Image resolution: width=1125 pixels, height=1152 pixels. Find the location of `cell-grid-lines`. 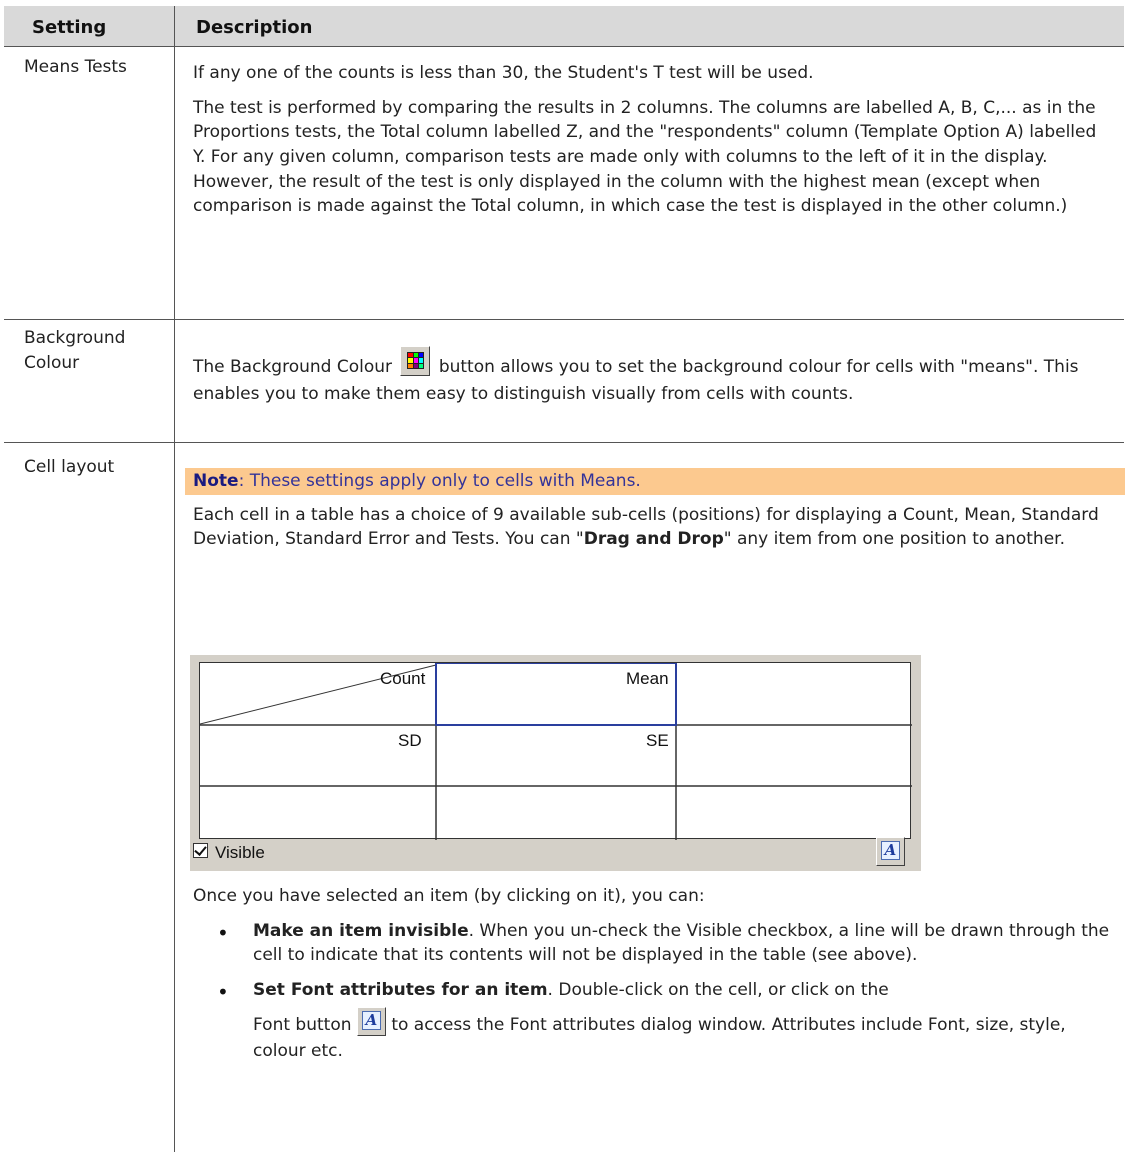

cell-grid-lines is located at coordinates (556, 751).